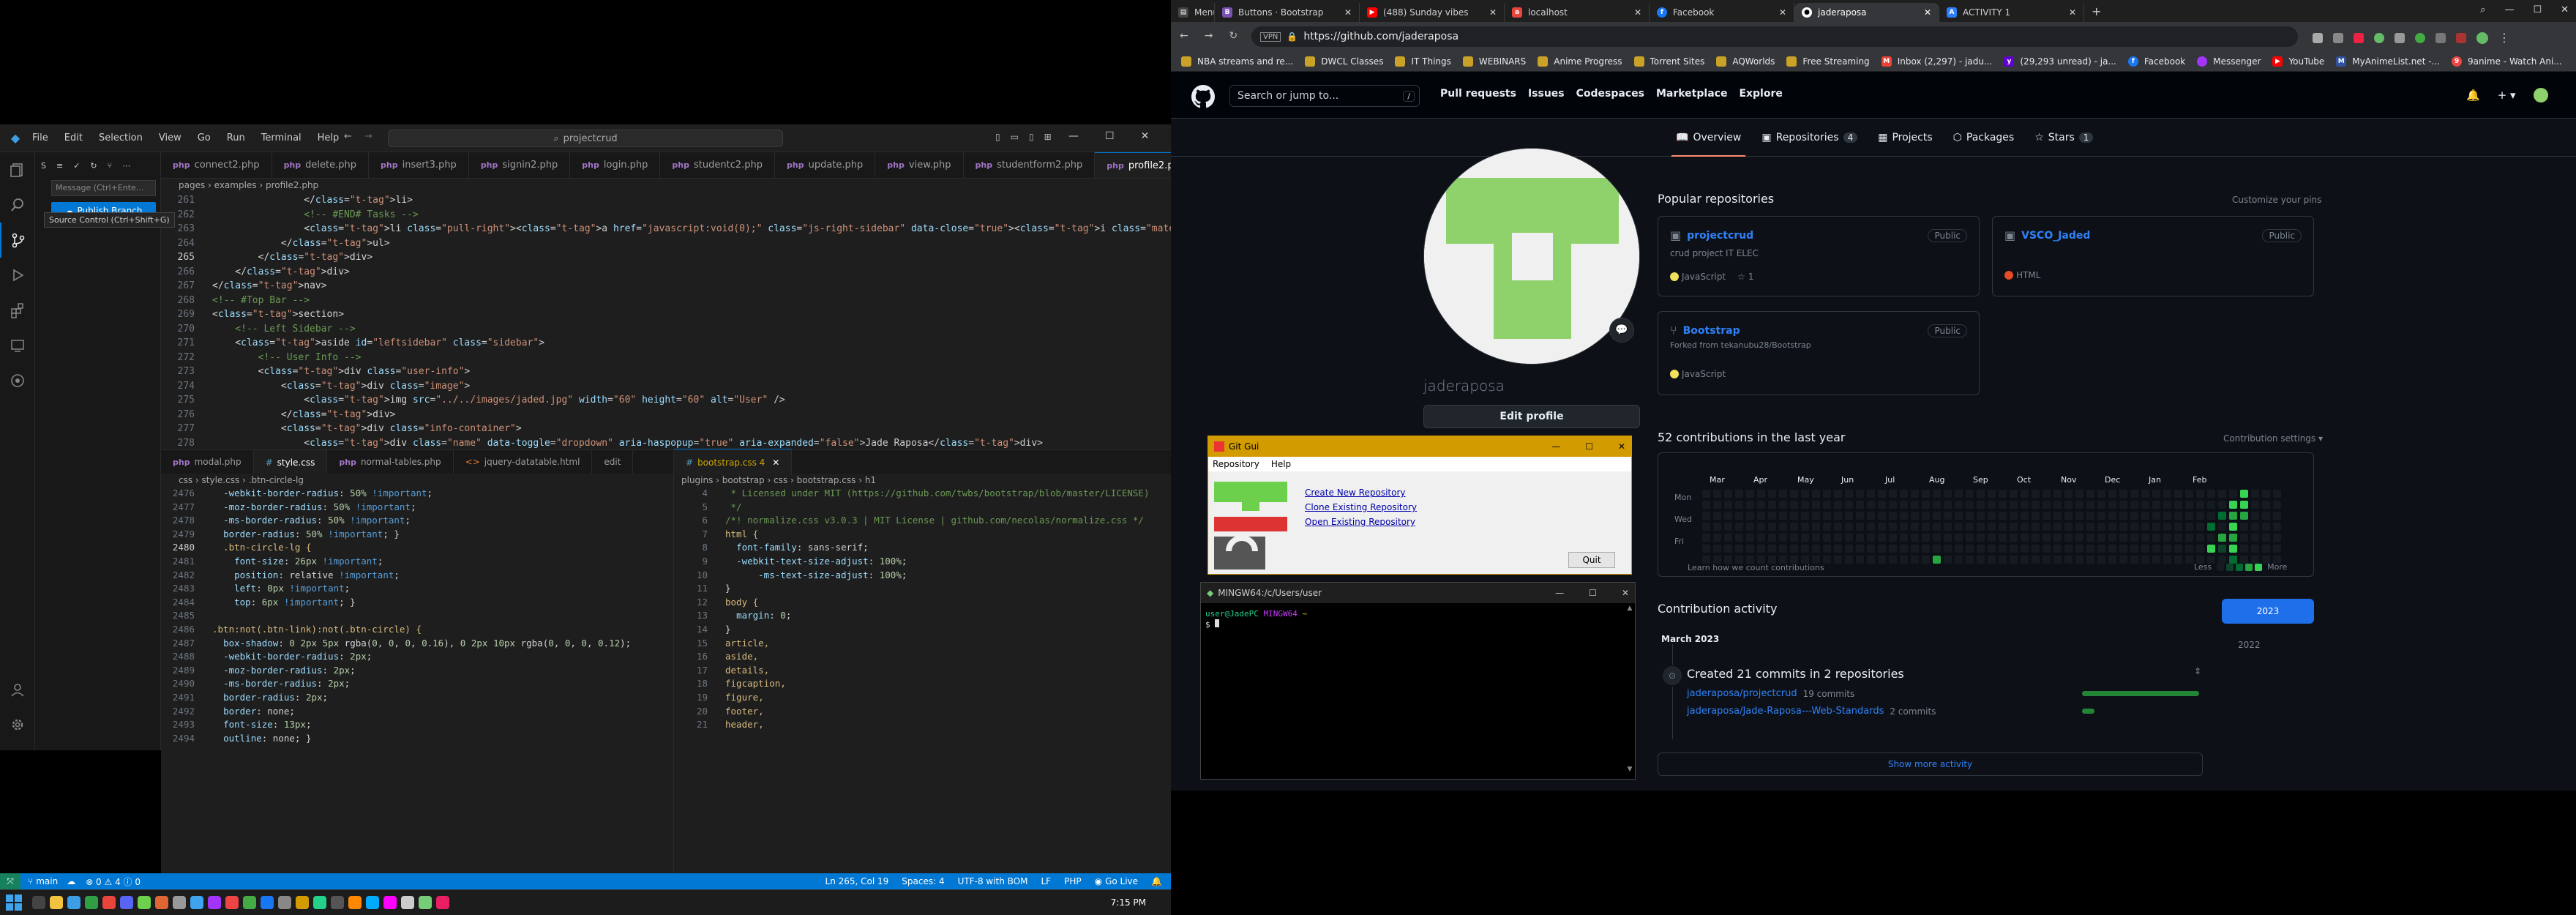 The width and height of the screenshot is (2576, 915). Describe the element at coordinates (691, 548) in the screenshot. I see `line-number: 8` at that location.